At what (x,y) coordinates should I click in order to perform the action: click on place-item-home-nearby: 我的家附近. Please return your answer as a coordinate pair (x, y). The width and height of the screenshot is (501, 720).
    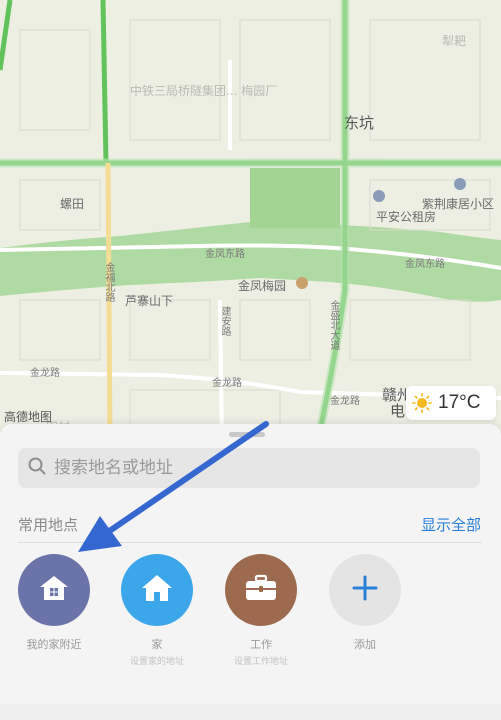
    Looking at the image, I should click on (54, 604).